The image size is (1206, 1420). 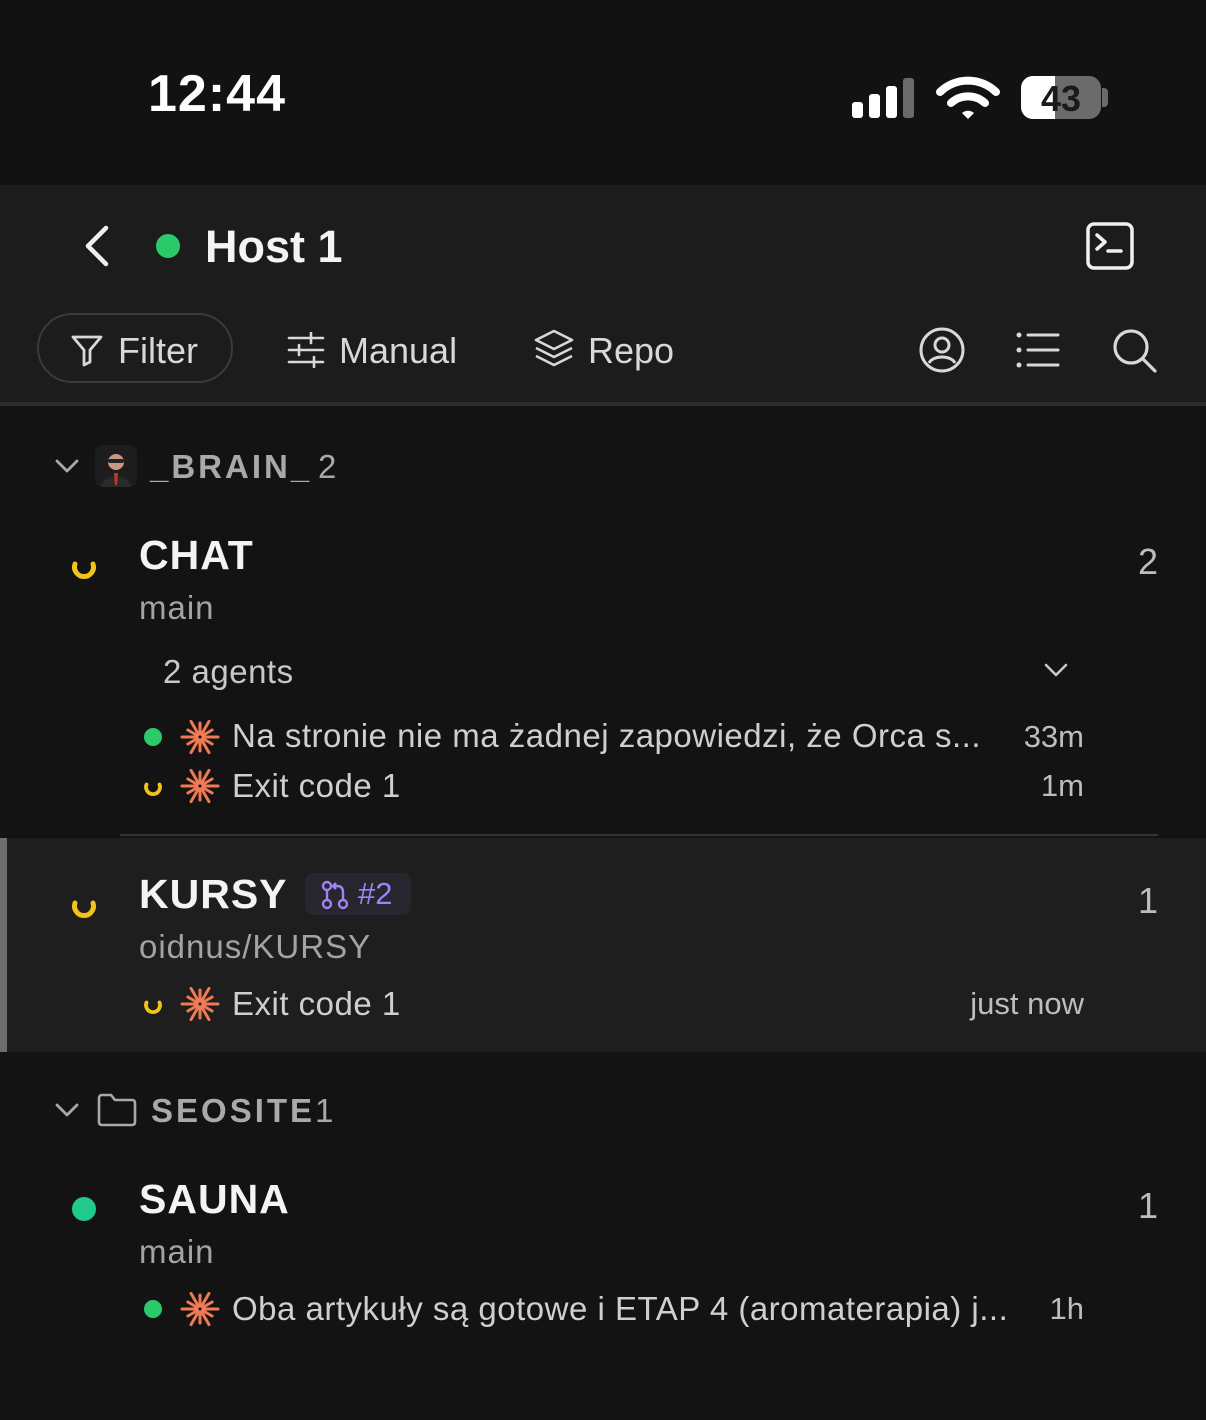 What do you see at coordinates (639, 835) in the screenshot?
I see `divider` at bounding box center [639, 835].